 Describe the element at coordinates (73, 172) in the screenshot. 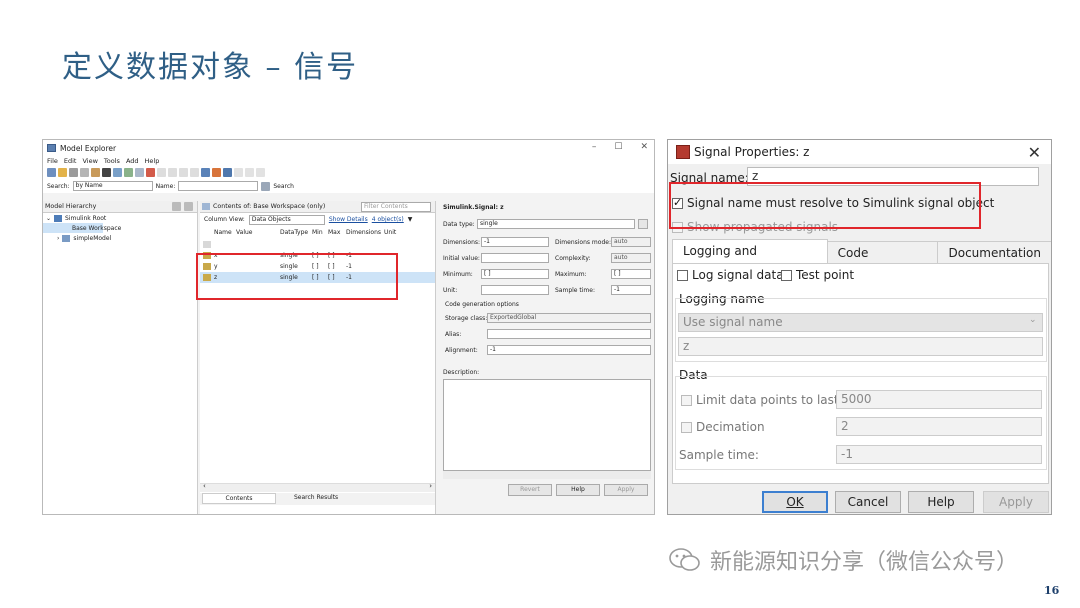

I see `cut-icon` at that location.